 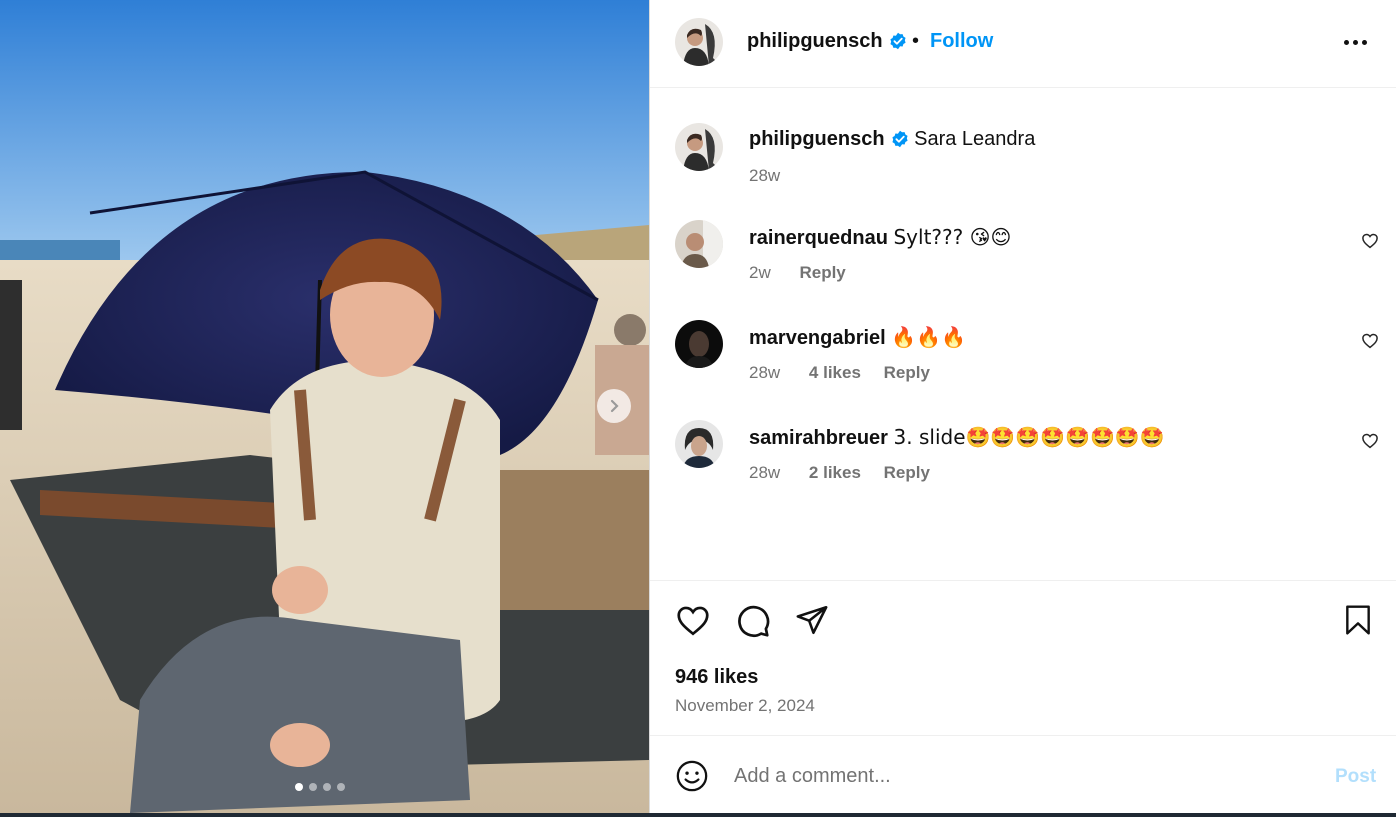 I want to click on comment-likes: 4 likes, so click(x=835, y=372).